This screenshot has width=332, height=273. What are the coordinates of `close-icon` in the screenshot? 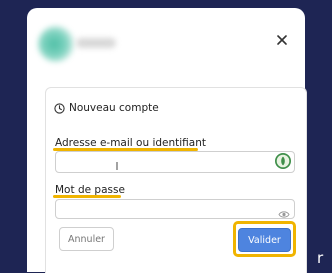 It's located at (282, 40).